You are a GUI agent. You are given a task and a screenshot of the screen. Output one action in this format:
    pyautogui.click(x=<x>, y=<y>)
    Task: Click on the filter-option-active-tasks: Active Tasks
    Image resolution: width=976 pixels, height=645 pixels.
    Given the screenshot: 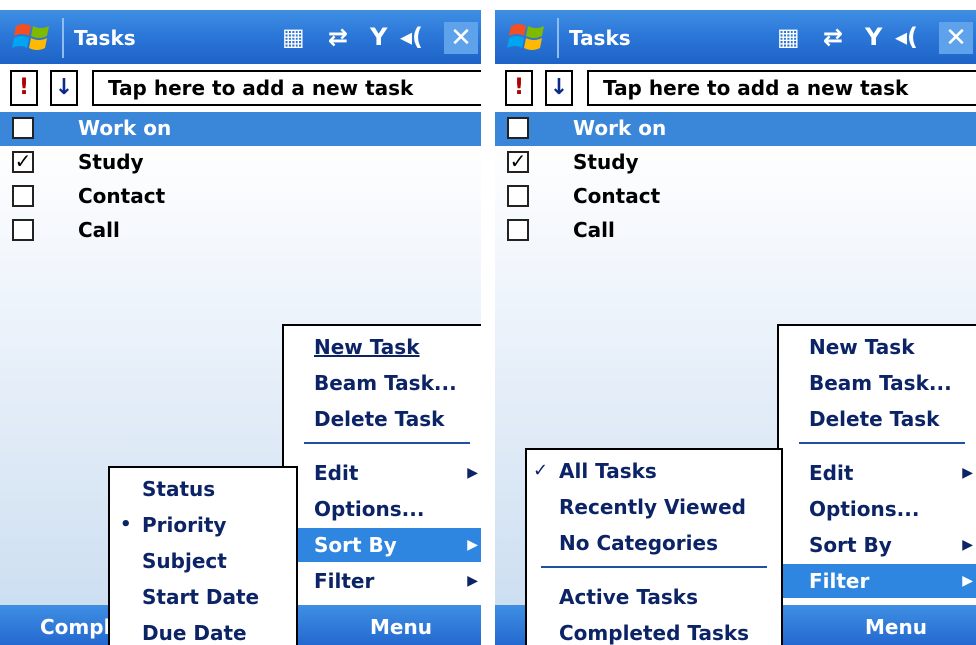 What is the action you would take?
    pyautogui.click(x=654, y=597)
    